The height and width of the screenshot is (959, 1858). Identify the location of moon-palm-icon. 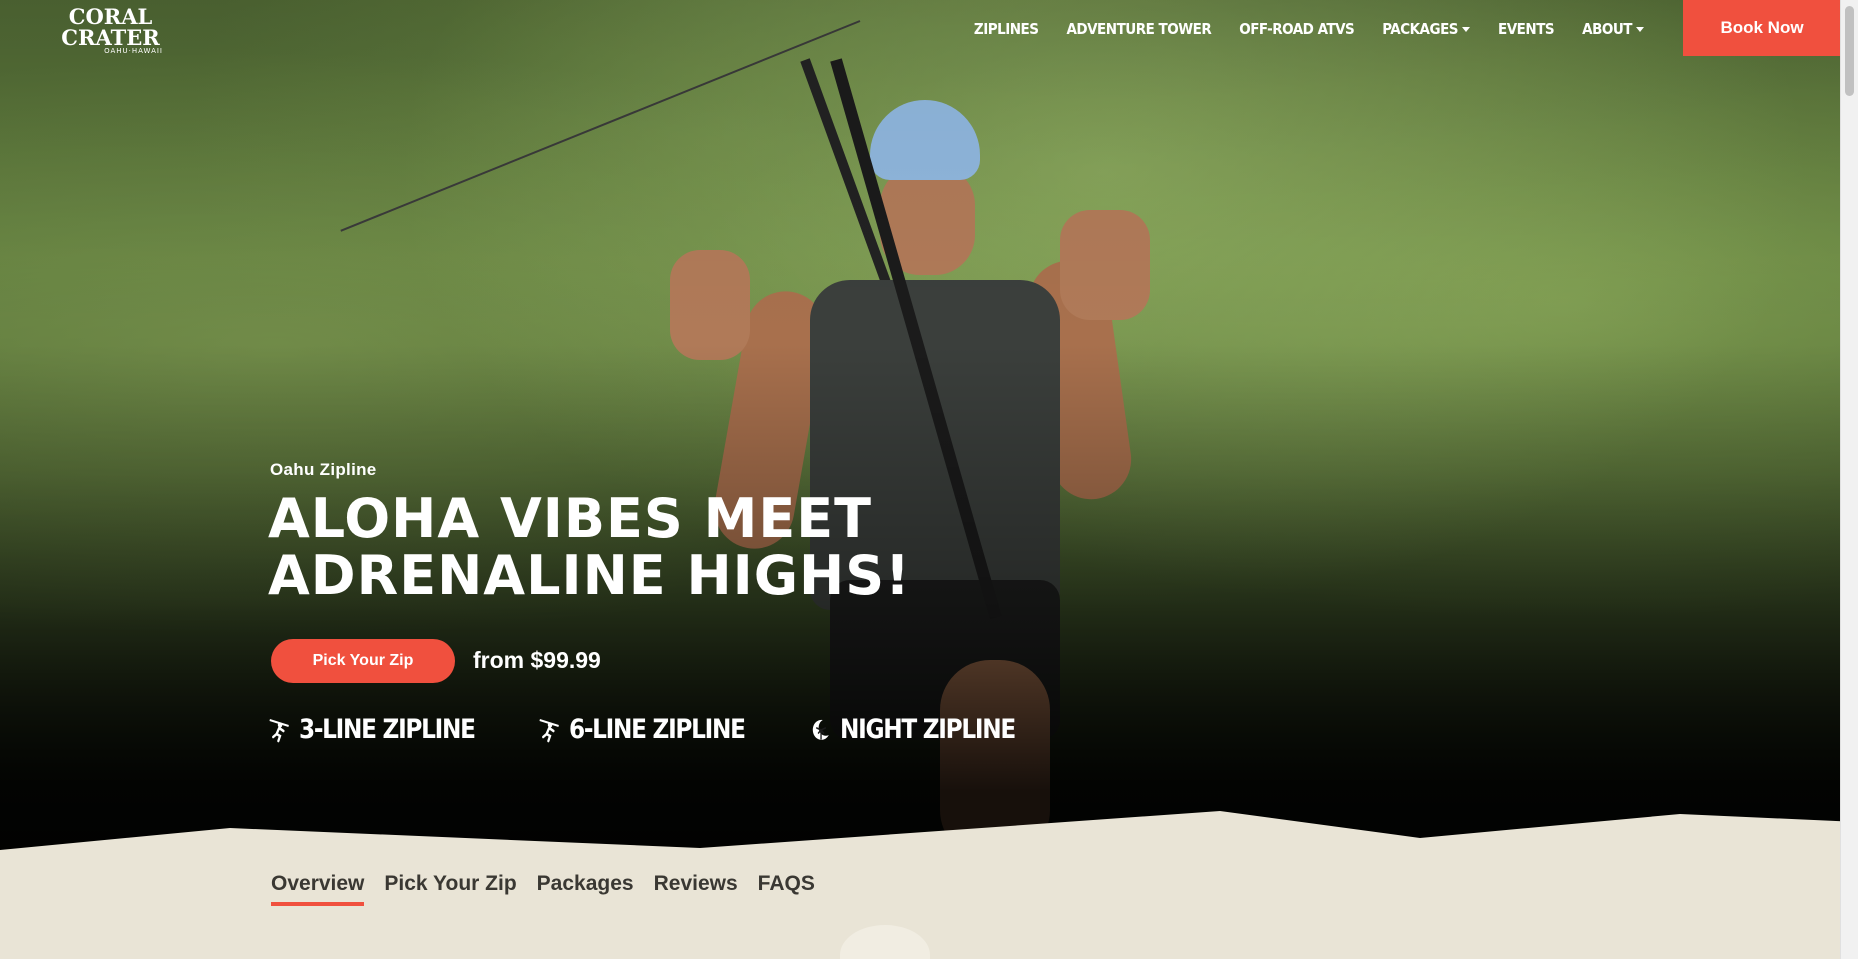
(820, 729).